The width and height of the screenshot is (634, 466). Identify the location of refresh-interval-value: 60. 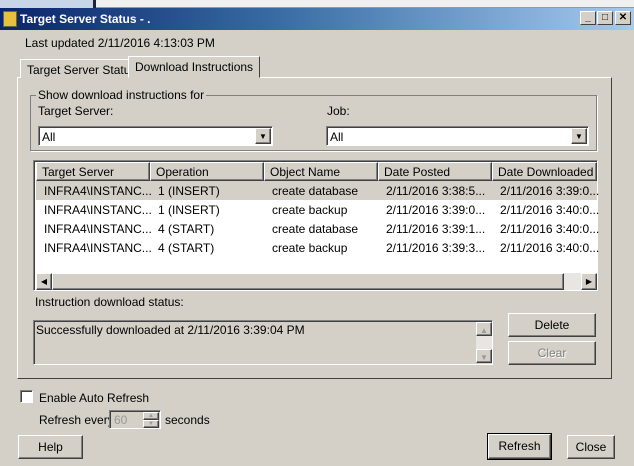
(121, 420).